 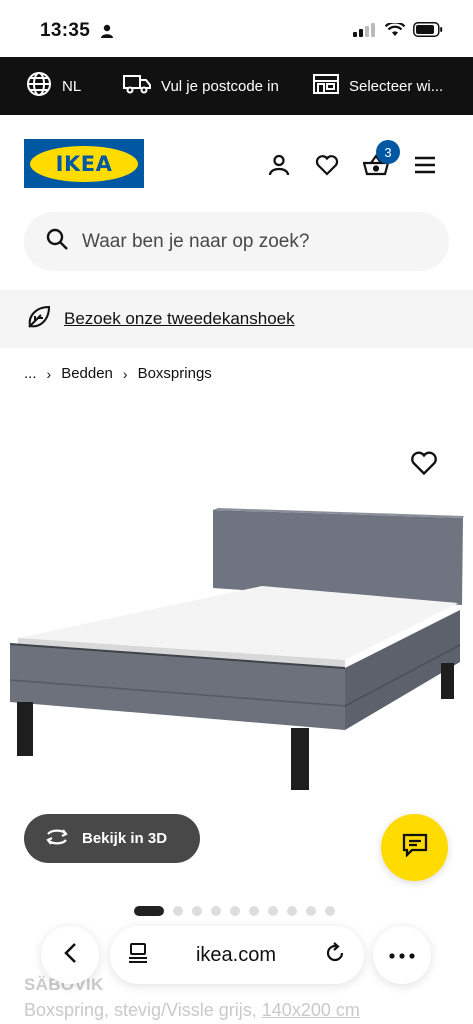 I want to click on postcode-label: Vul je postcode in, so click(x=220, y=86).